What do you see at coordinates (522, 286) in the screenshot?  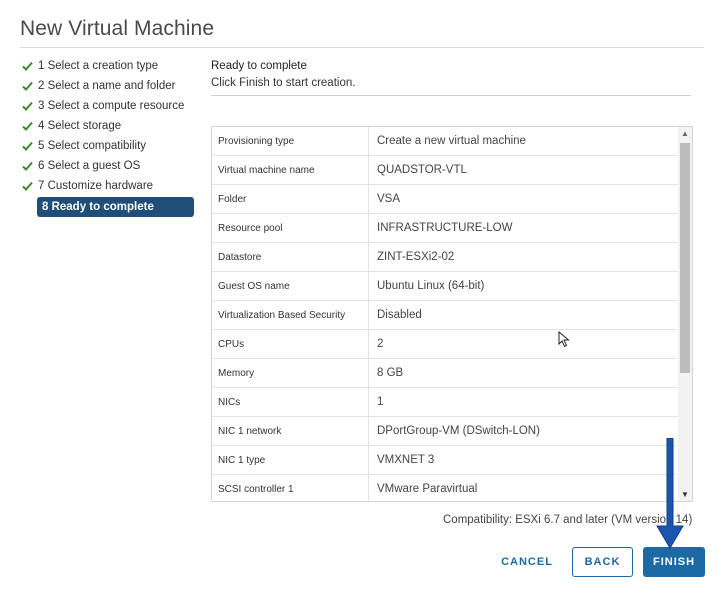 I see `row-value: Ubuntu Linux (64-bit)` at bounding box center [522, 286].